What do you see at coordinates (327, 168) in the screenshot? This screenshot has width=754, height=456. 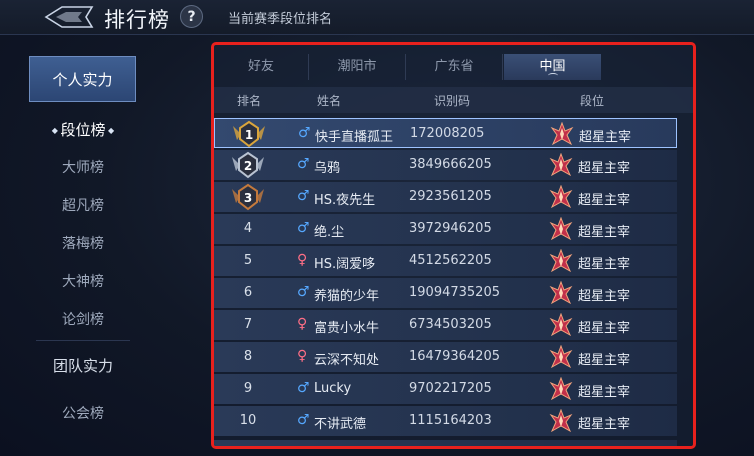 I see `player-name: 乌鸦` at bounding box center [327, 168].